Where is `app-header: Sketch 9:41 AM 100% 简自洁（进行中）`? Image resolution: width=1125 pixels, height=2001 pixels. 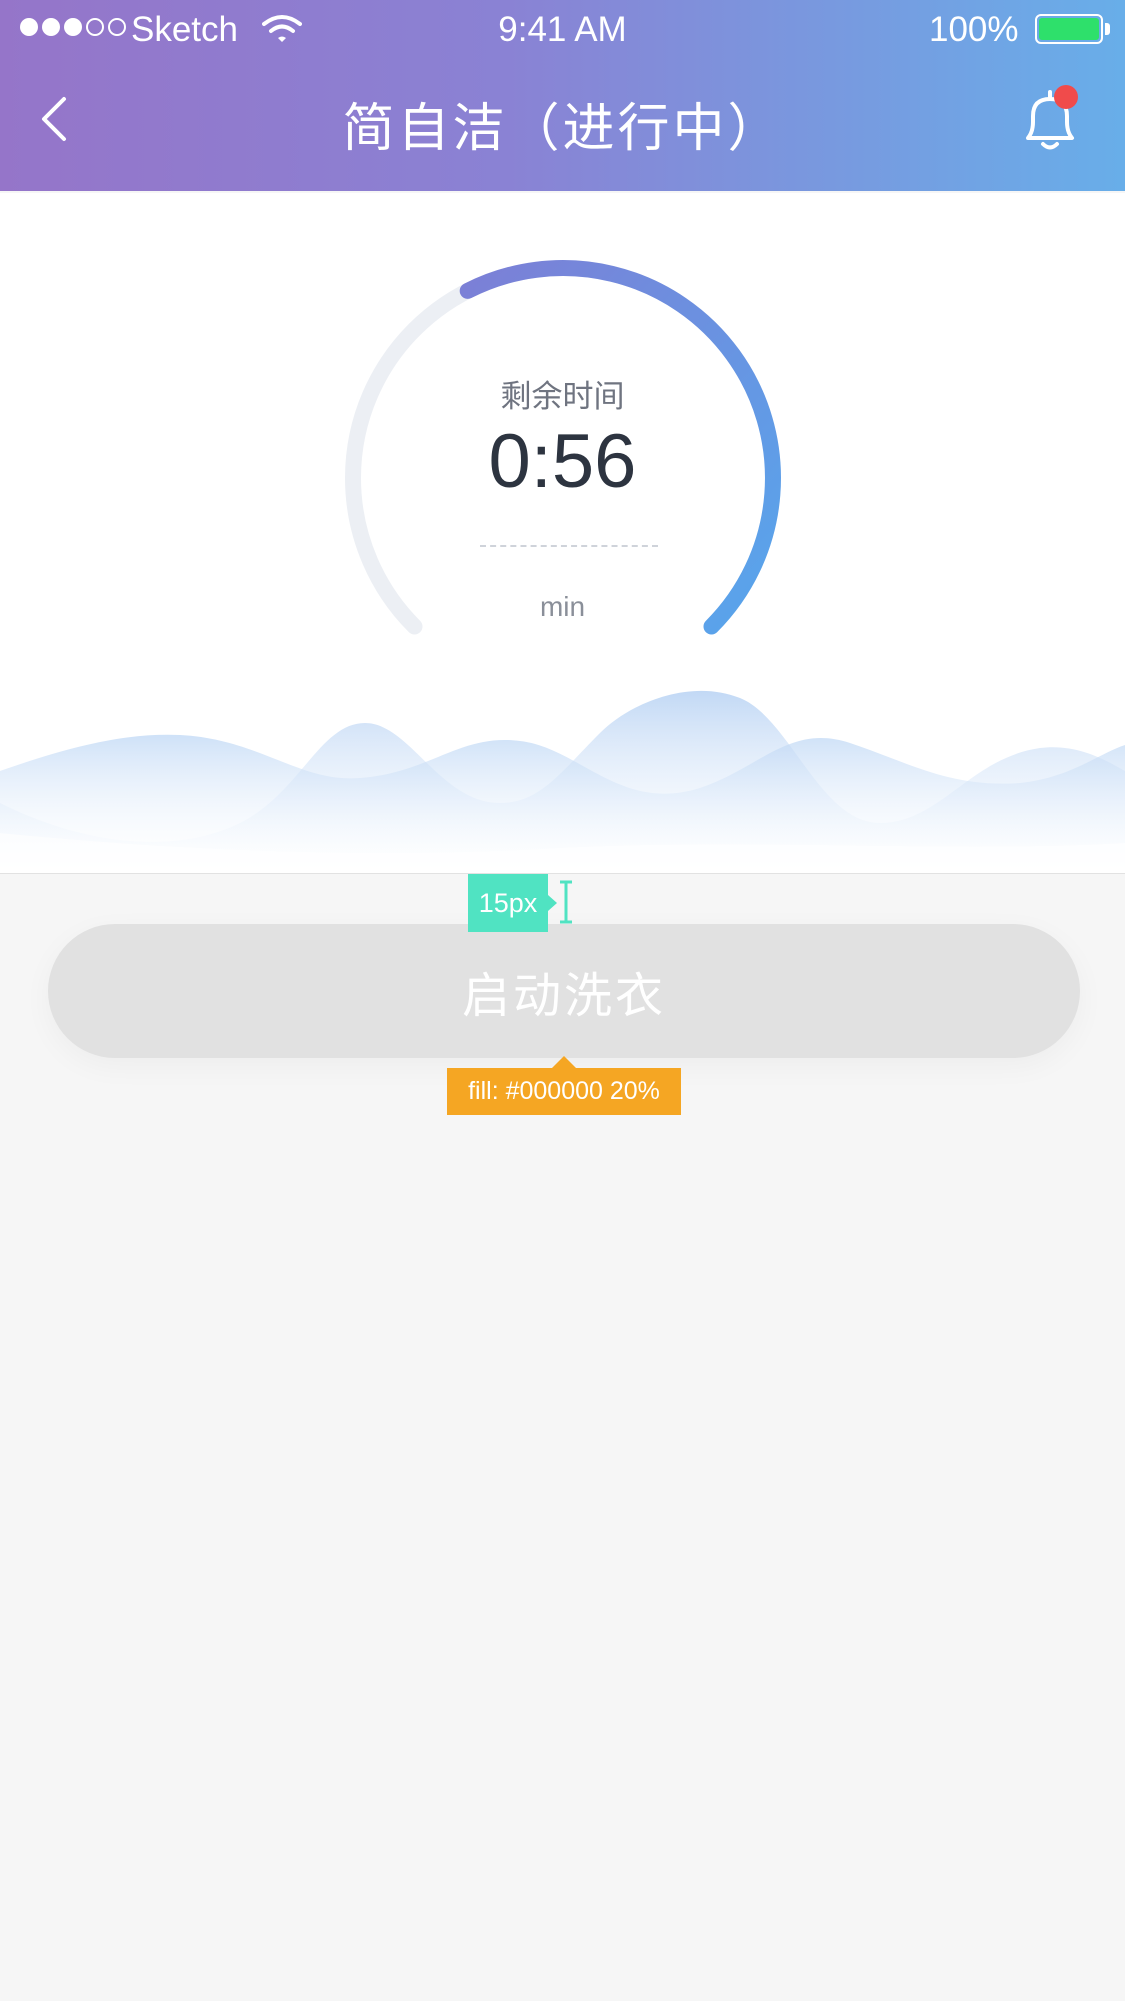 app-header: Sketch 9:41 AM 100% 简自洁（进行中） is located at coordinates (562, 95).